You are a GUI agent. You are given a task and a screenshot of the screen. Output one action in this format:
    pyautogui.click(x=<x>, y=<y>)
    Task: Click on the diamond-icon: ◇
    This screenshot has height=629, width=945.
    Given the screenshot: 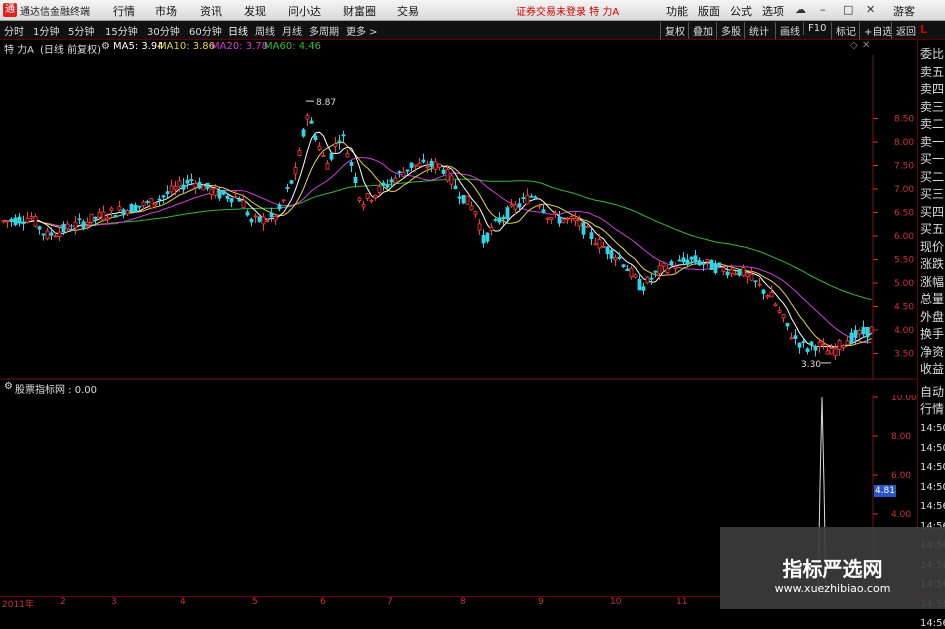 What is the action you would take?
    pyautogui.click(x=854, y=45)
    